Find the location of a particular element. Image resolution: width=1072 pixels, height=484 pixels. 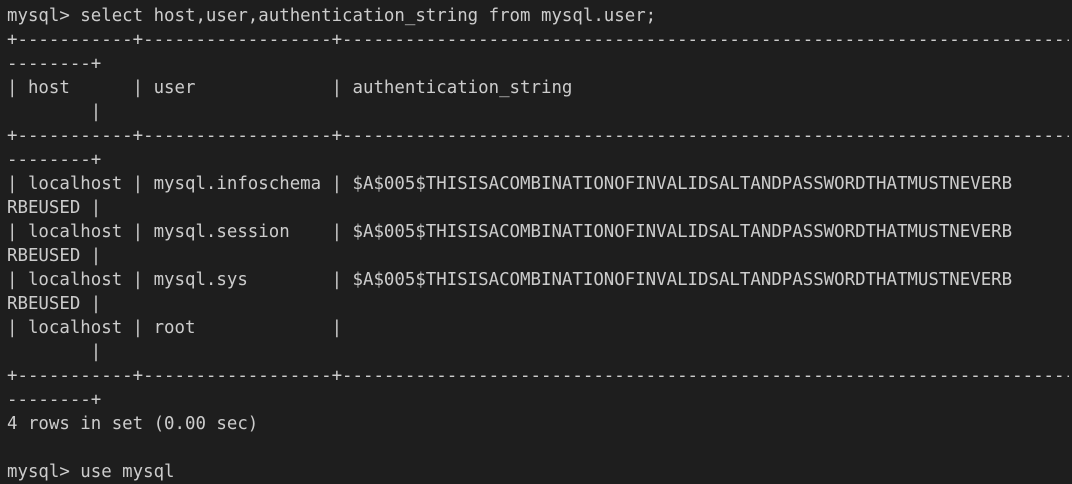

table-header-row: | is located at coordinates (54, 112).